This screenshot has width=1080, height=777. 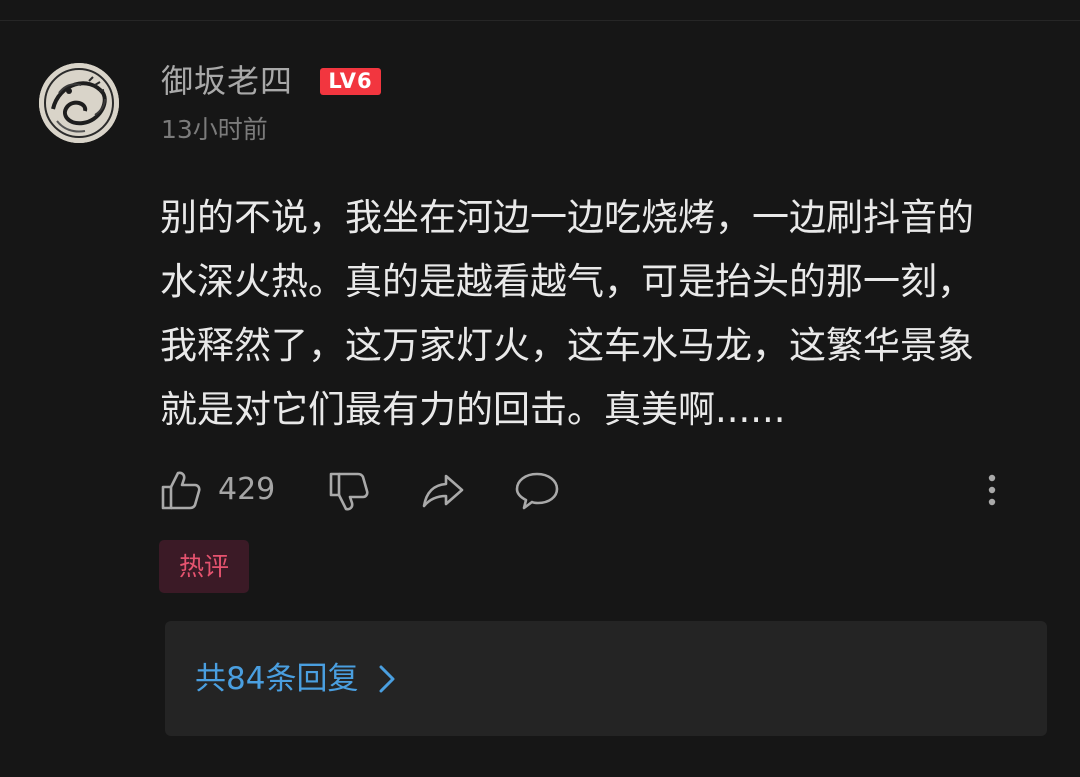 What do you see at coordinates (214, 129) in the screenshot?
I see `comment-timestamp: 13小时前` at bounding box center [214, 129].